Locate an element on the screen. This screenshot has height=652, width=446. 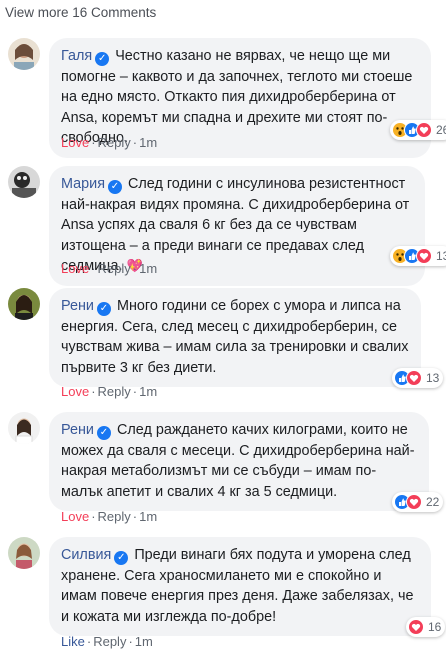
reaction-count: 22 is located at coordinates (433, 502).